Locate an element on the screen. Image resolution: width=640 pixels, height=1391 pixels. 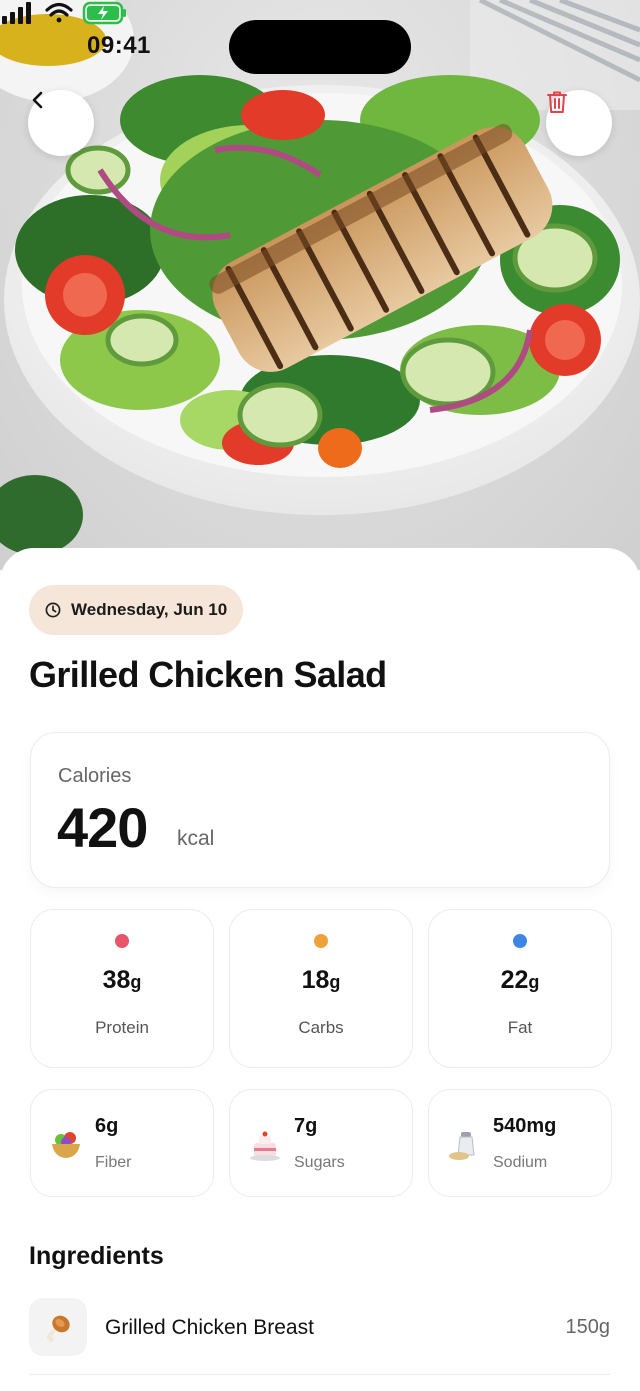
wifi-icon is located at coordinates (59, 12).